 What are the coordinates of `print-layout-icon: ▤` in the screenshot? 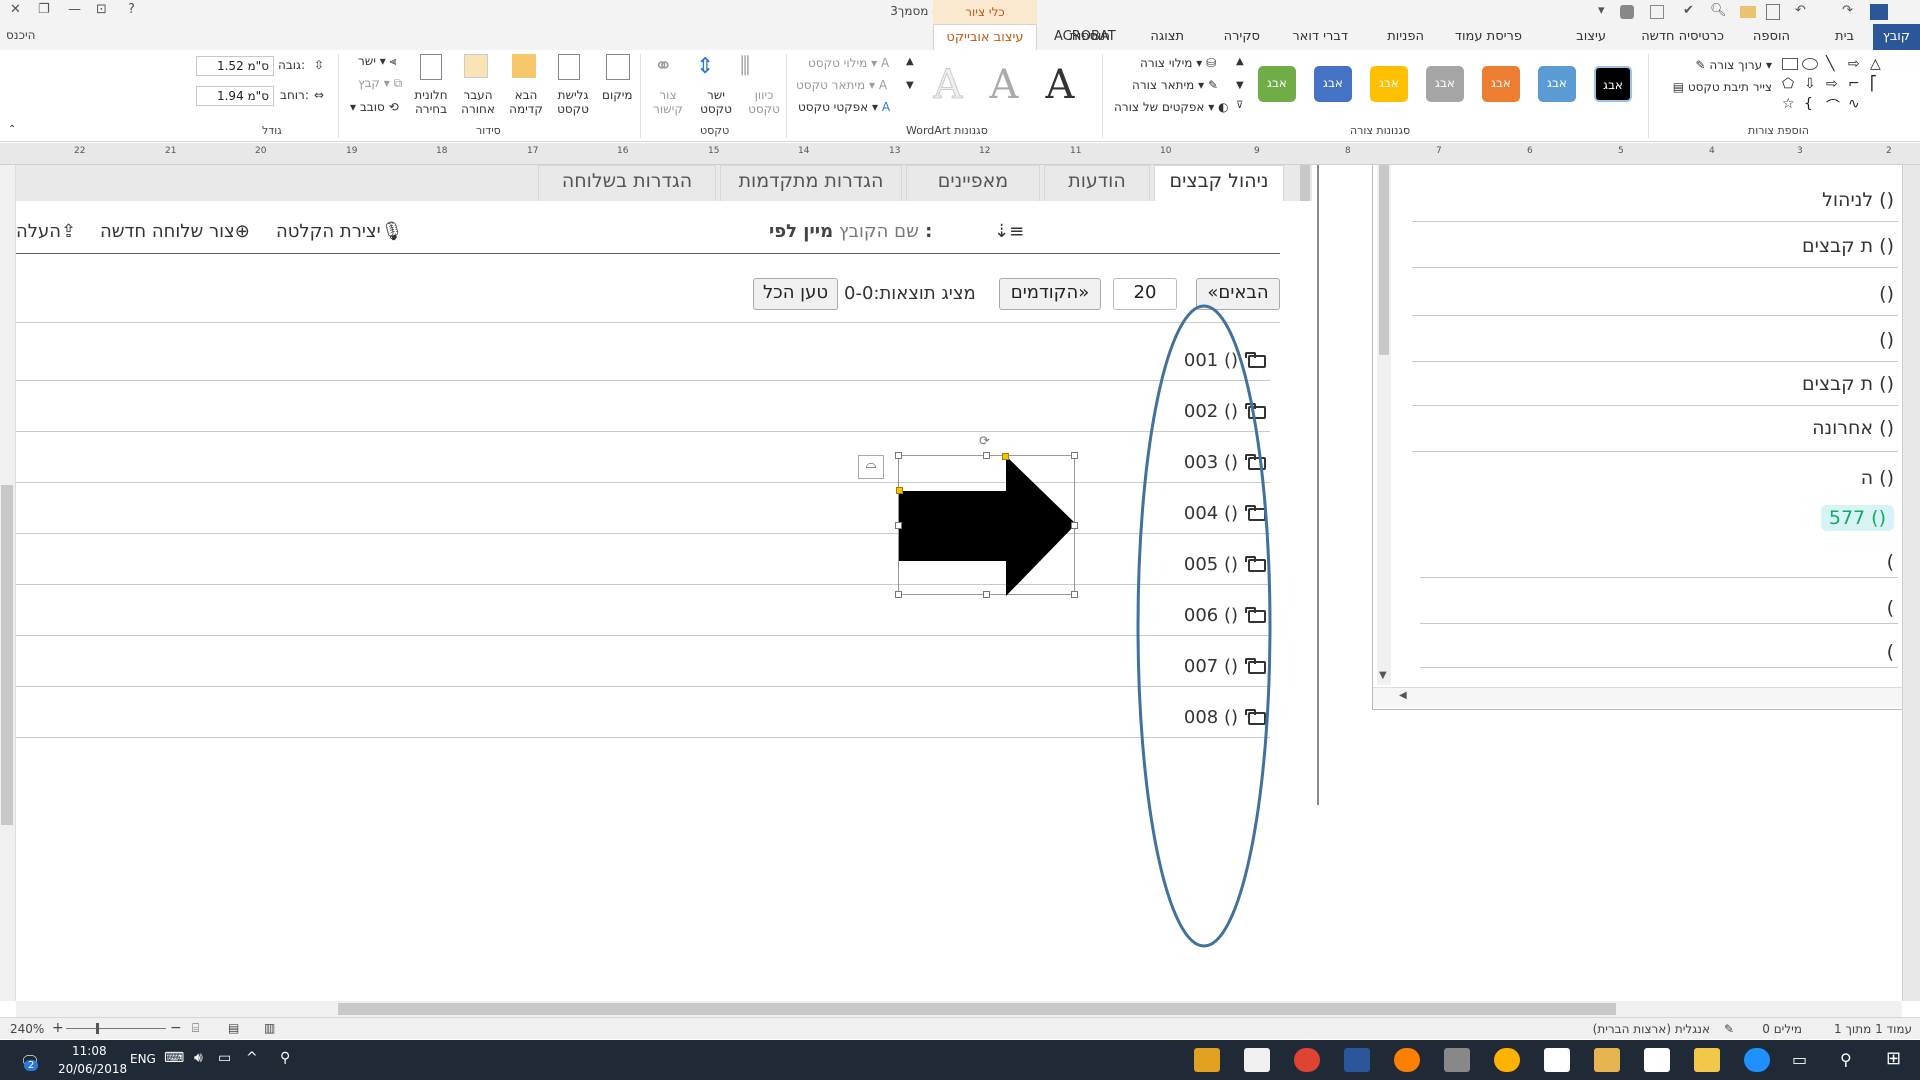 It's located at (233, 1028).